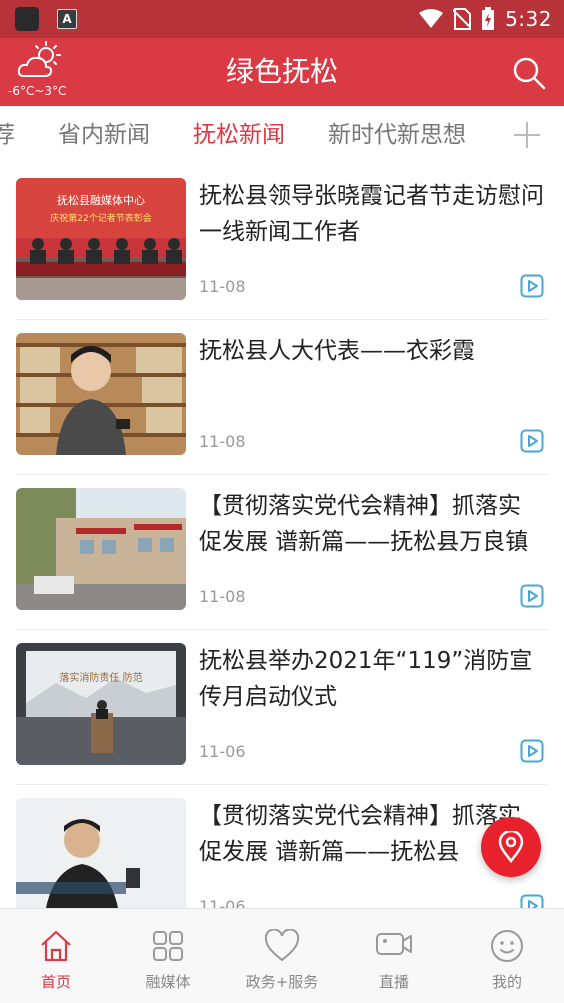  I want to click on grid-icon, so click(168, 946).